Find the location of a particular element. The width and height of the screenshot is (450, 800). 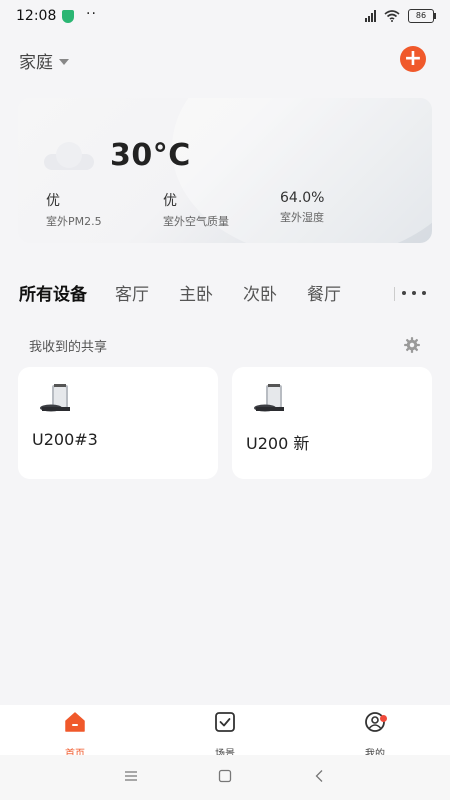

bottom-nav: 首页 场景 我的 is located at coordinates (225, 732).